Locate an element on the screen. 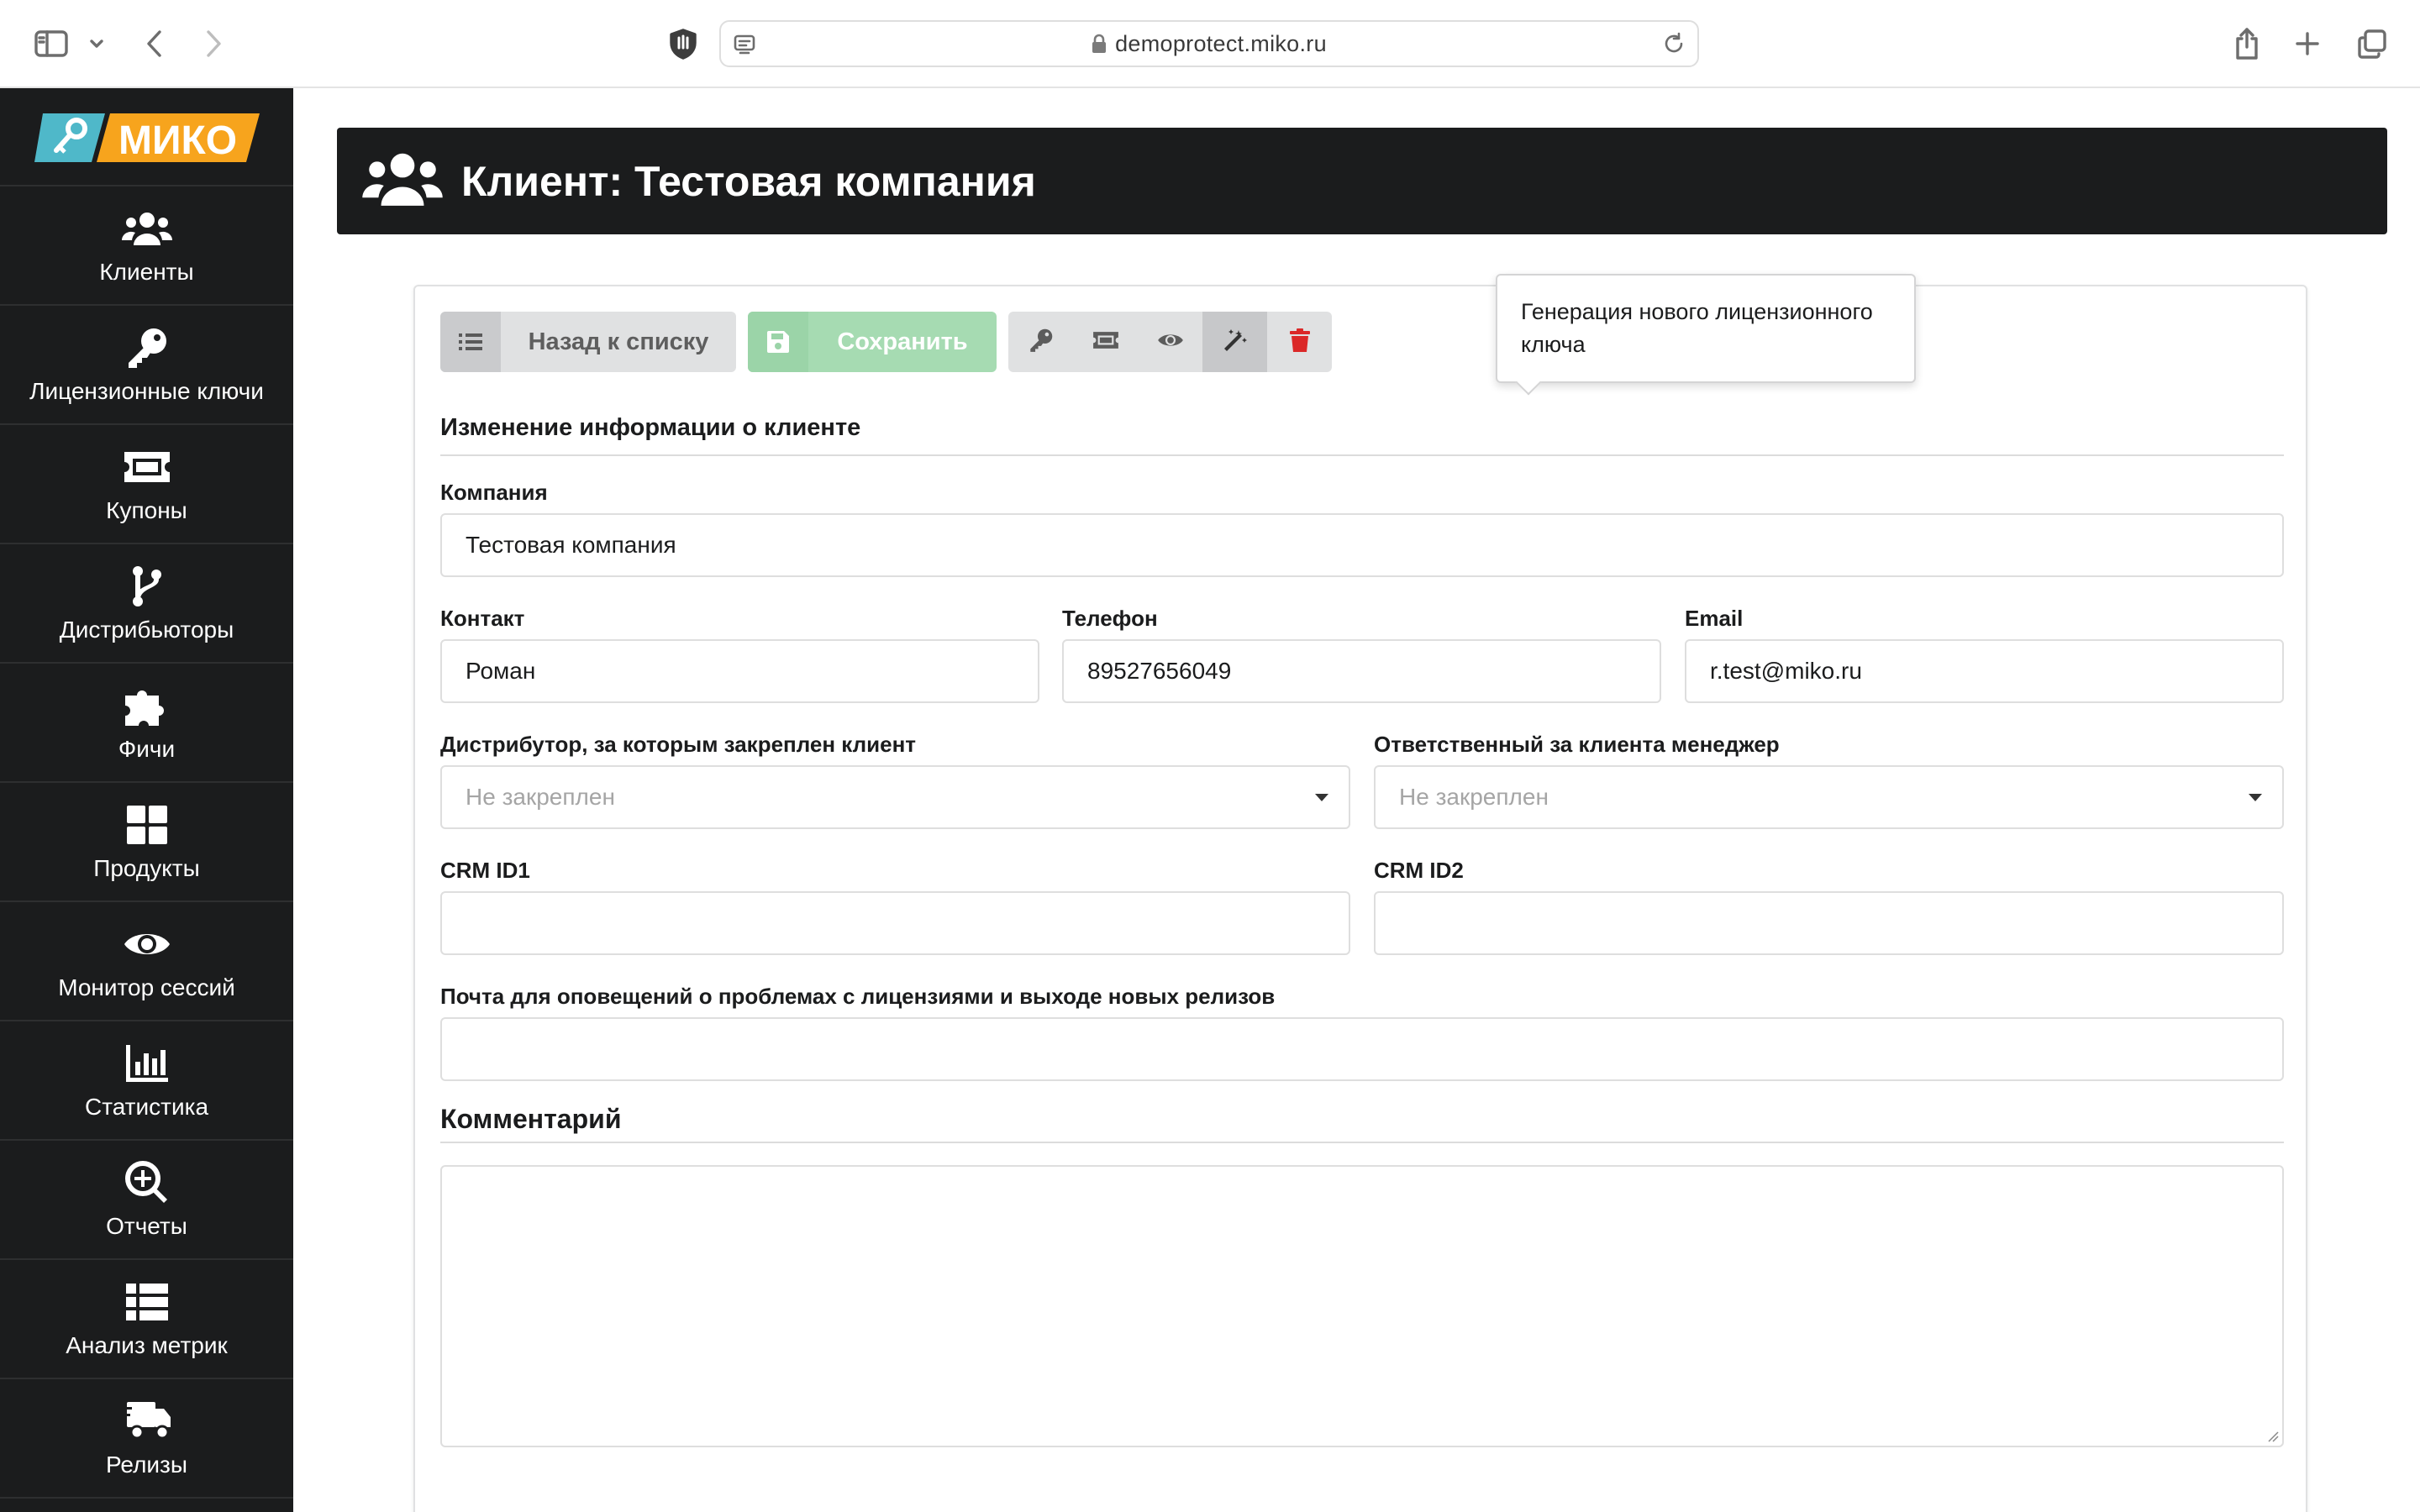  logo-text: МИКО is located at coordinates (177, 140).